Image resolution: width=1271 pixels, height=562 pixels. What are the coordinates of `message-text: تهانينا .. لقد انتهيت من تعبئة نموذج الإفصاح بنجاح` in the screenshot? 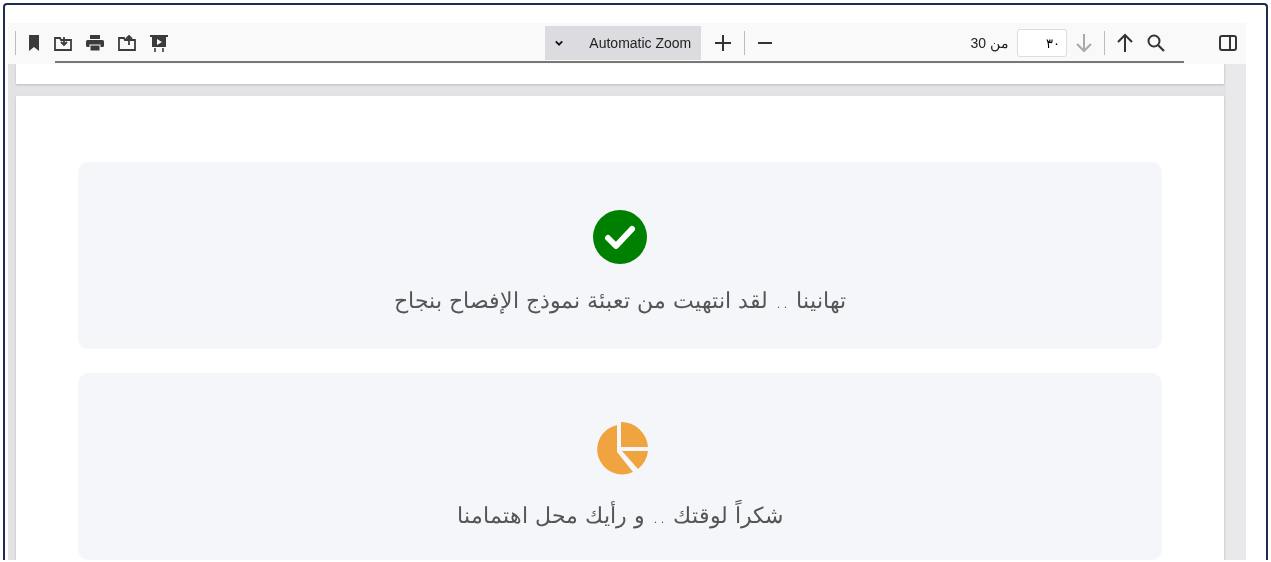 It's located at (620, 300).